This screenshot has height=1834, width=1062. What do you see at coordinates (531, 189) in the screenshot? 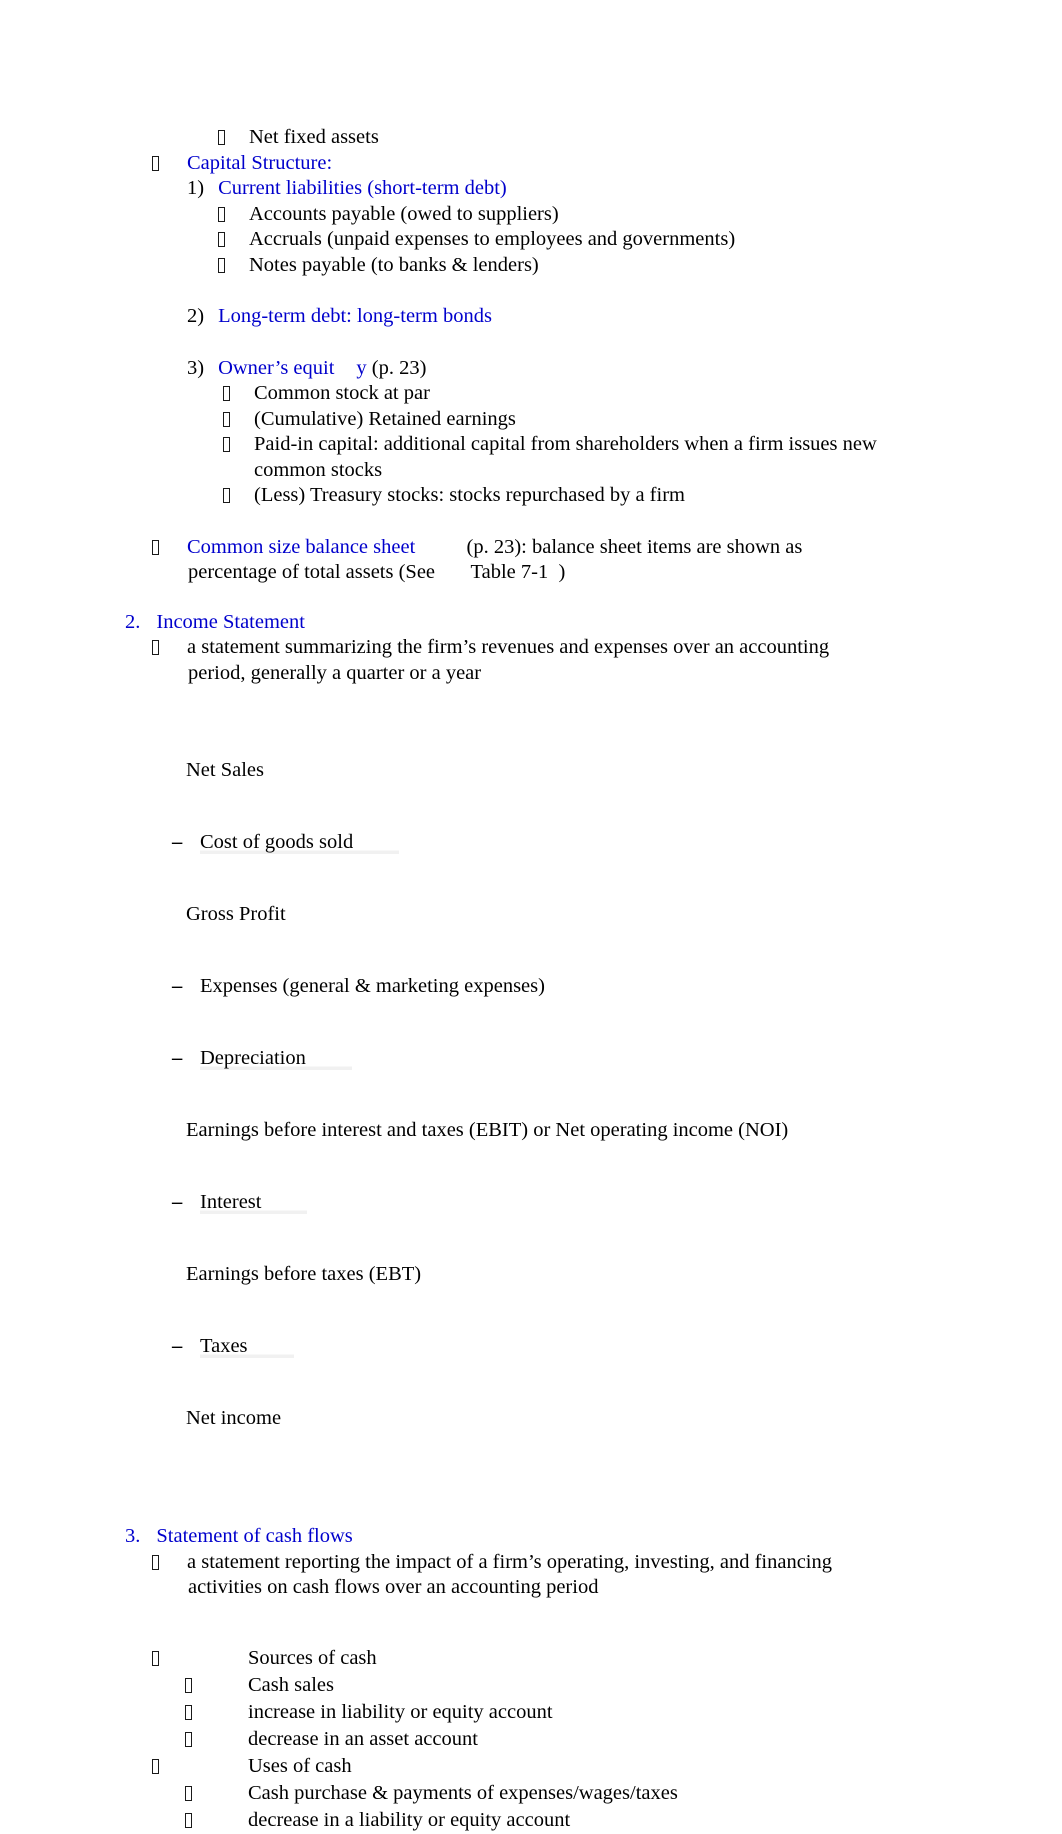
I see `numbered-item-1: 1) Current liabilities (short-term debt)` at bounding box center [531, 189].